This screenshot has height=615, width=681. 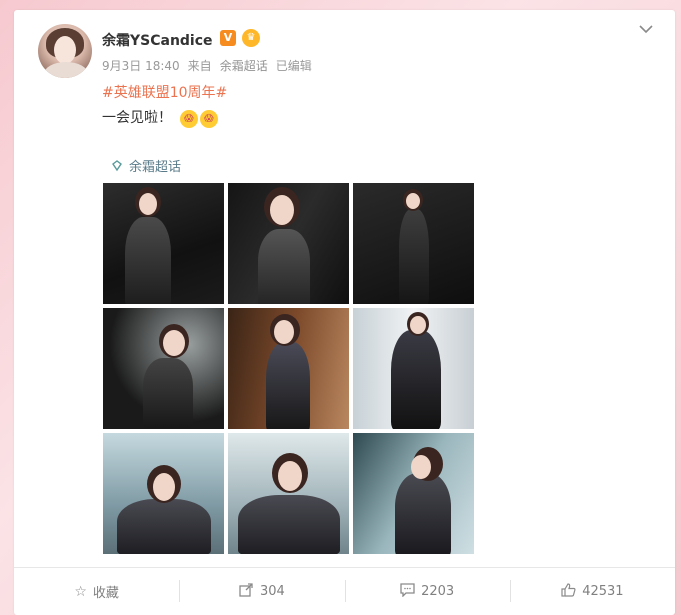 What do you see at coordinates (603, 591) in the screenshot?
I see `like-count: 42531` at bounding box center [603, 591].